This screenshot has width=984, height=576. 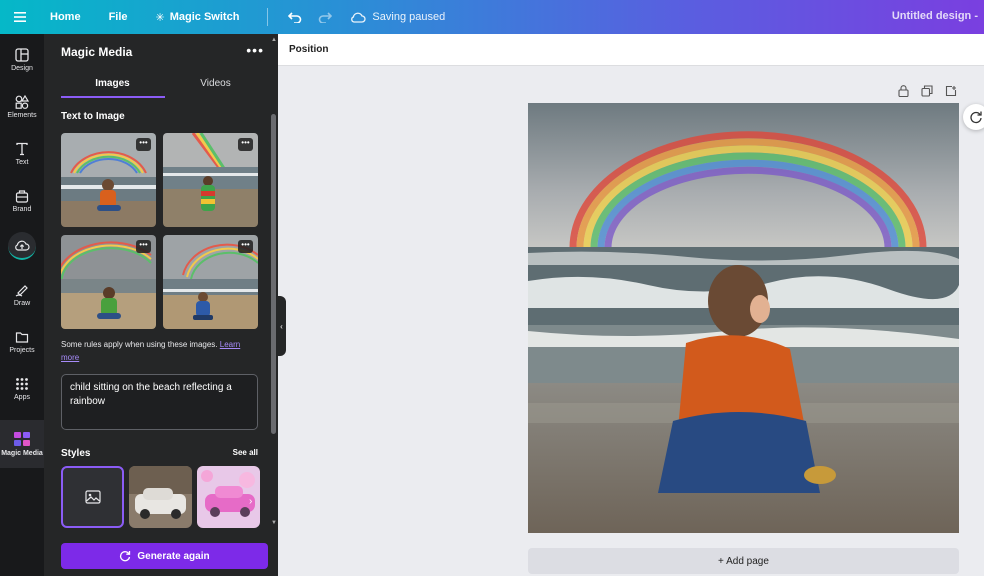 What do you see at coordinates (70, 357) in the screenshot?
I see `learn-more-link-continued: more` at bounding box center [70, 357].